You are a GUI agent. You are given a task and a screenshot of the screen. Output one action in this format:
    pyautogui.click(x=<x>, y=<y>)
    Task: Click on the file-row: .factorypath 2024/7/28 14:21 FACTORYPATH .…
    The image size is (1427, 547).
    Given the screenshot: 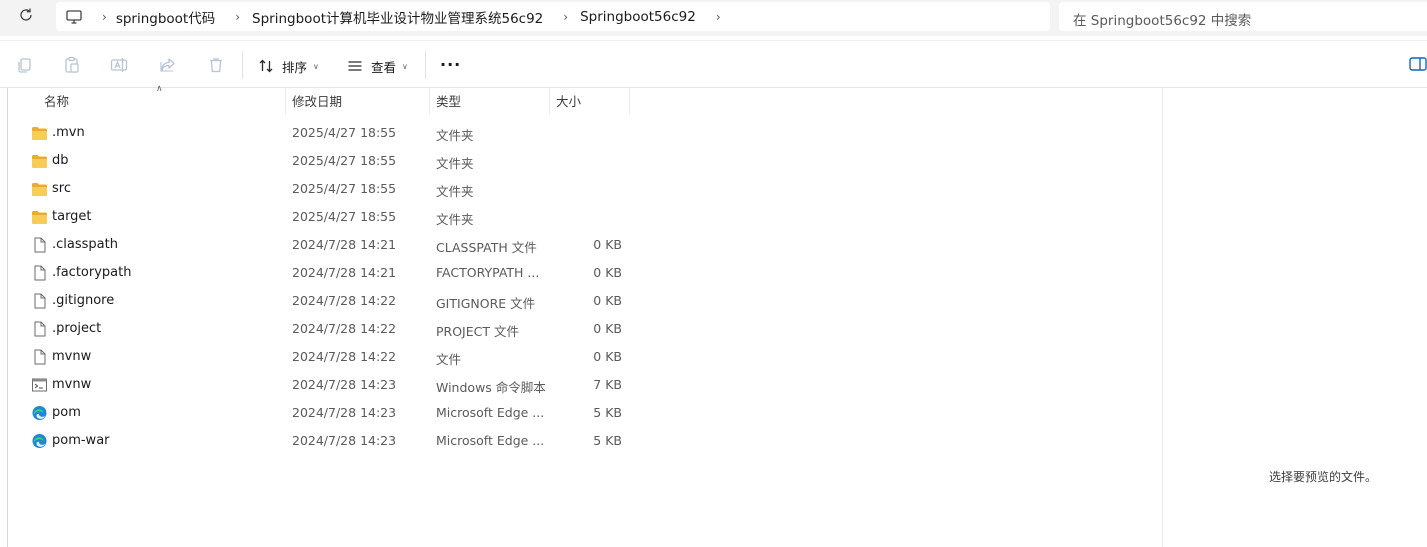 What is the action you would take?
    pyautogui.click(x=578, y=273)
    